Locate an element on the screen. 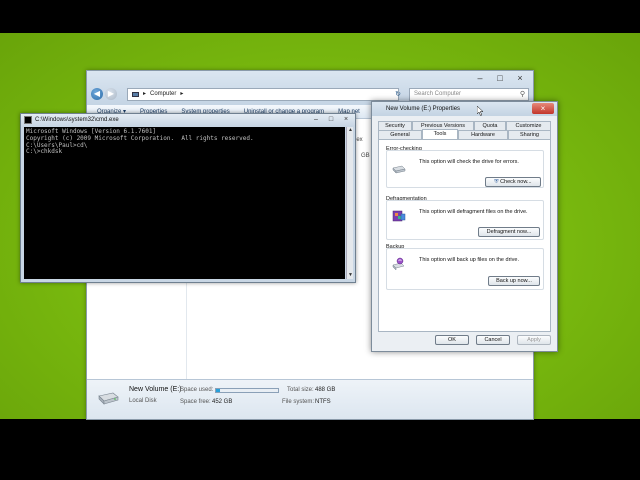  console-line: C:\>chkdsk is located at coordinates (44, 152).